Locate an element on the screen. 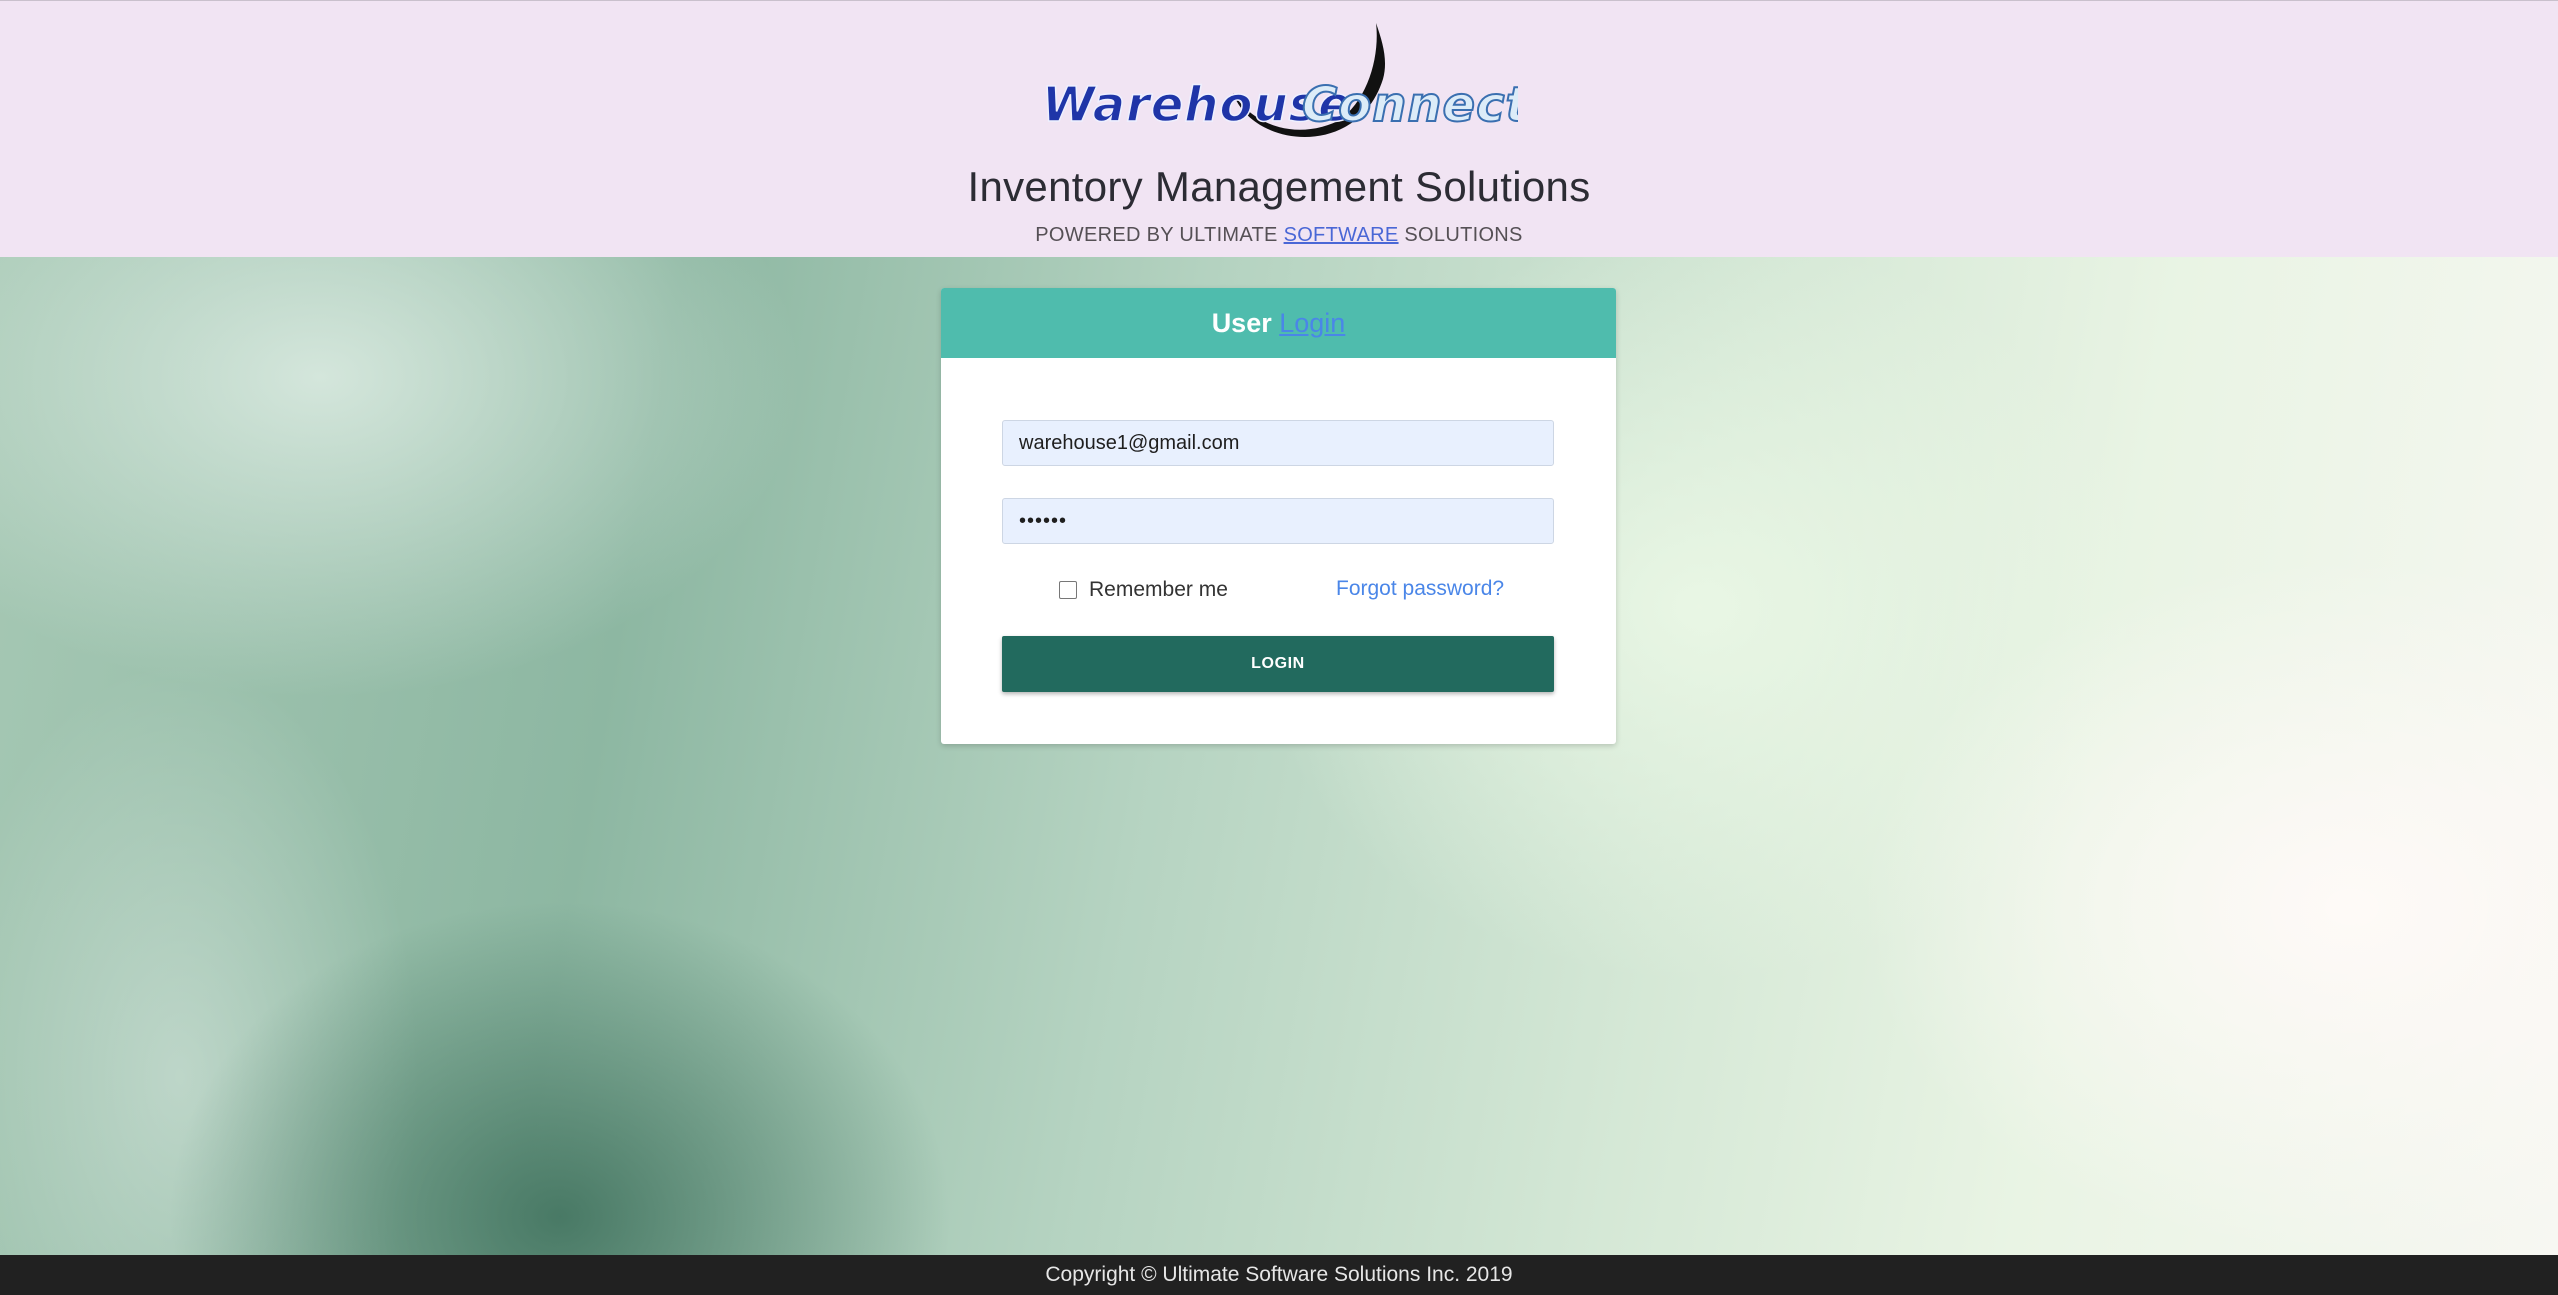 The image size is (2558, 1295). login-title-link: Login is located at coordinates (1312, 323).